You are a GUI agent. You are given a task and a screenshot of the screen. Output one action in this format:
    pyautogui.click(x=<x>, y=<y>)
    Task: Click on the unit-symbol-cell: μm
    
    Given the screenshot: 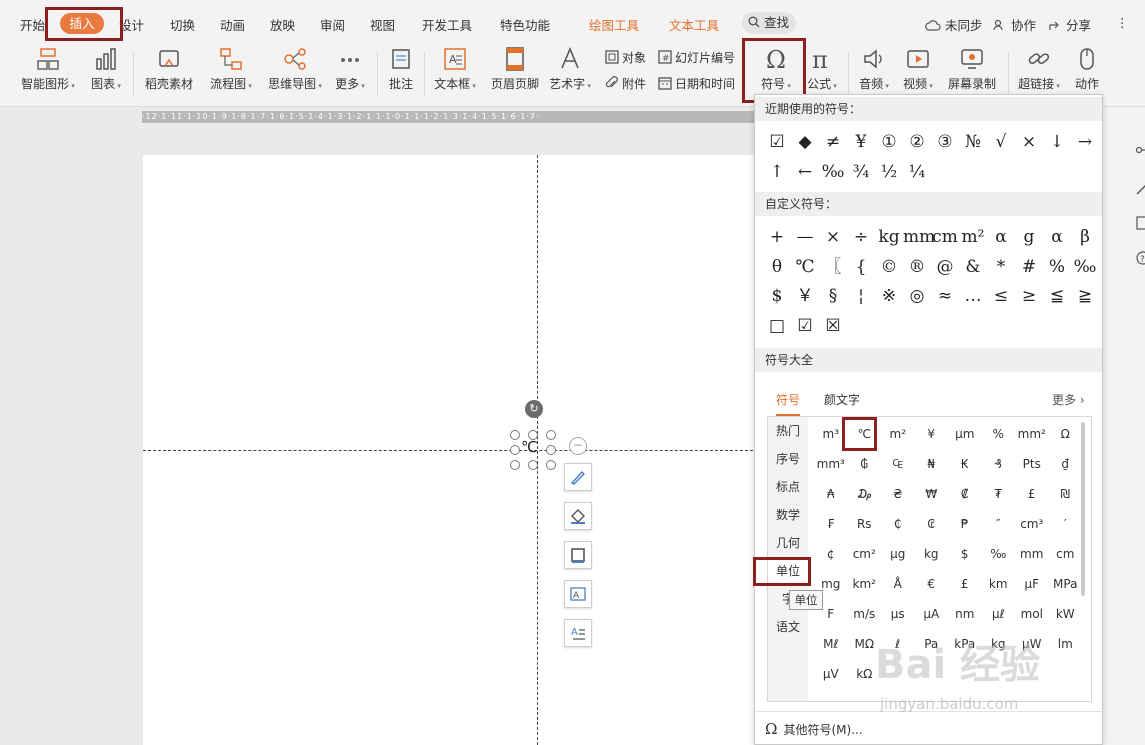 What is the action you would take?
    pyautogui.click(x=965, y=434)
    